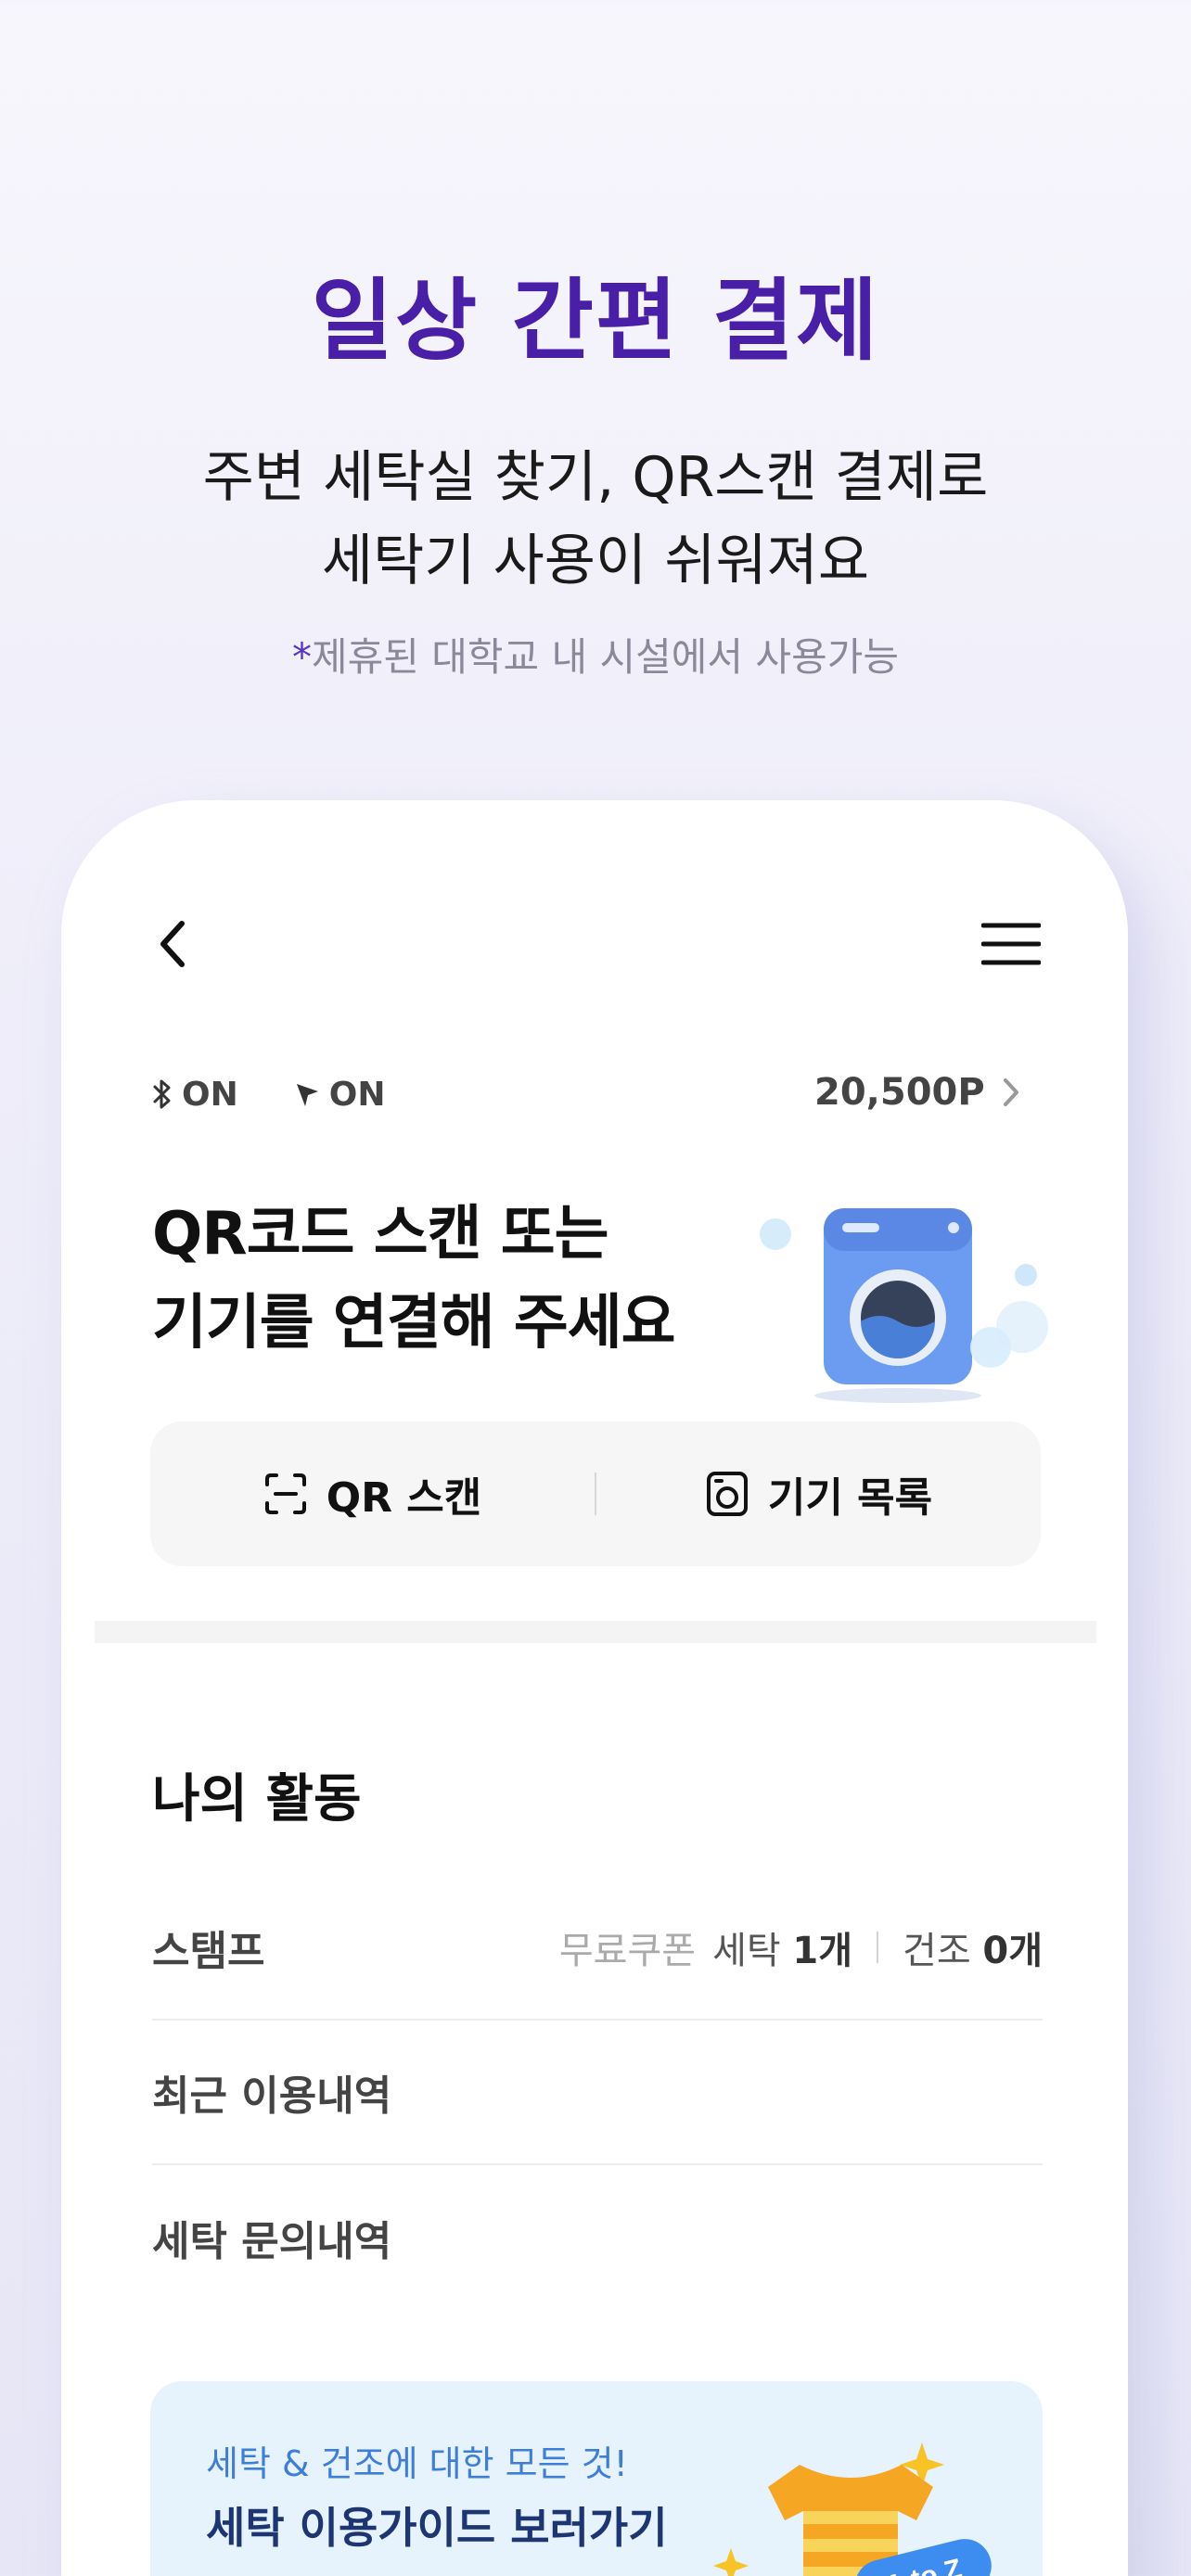 Image resolution: width=1191 pixels, height=2576 pixels. I want to click on back-button, so click(175, 944).